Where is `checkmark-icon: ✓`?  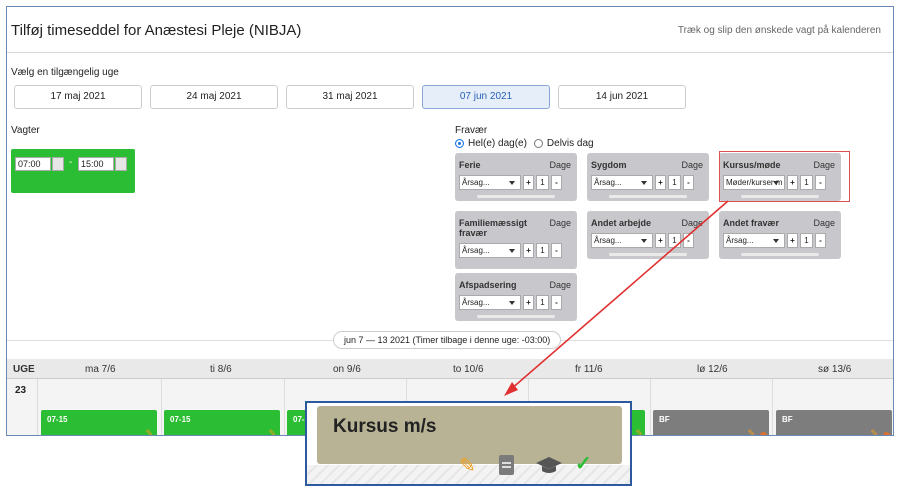 checkmark-icon: ✓ is located at coordinates (583, 464).